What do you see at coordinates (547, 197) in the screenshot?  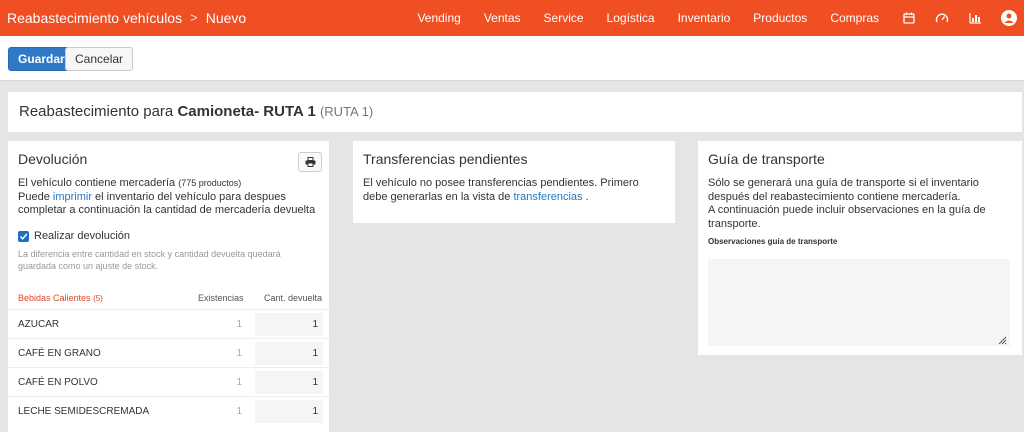 I see `transferencias-link: transferencias` at bounding box center [547, 197].